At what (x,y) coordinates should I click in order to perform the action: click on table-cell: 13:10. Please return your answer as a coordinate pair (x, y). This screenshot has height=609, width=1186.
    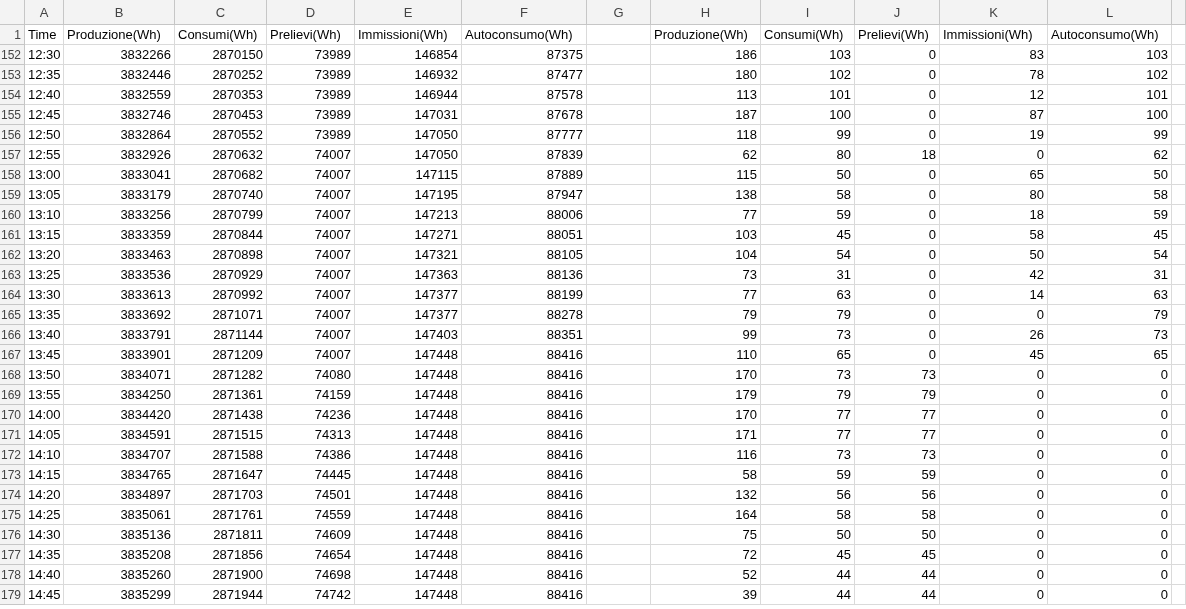
    Looking at the image, I should click on (44, 215).